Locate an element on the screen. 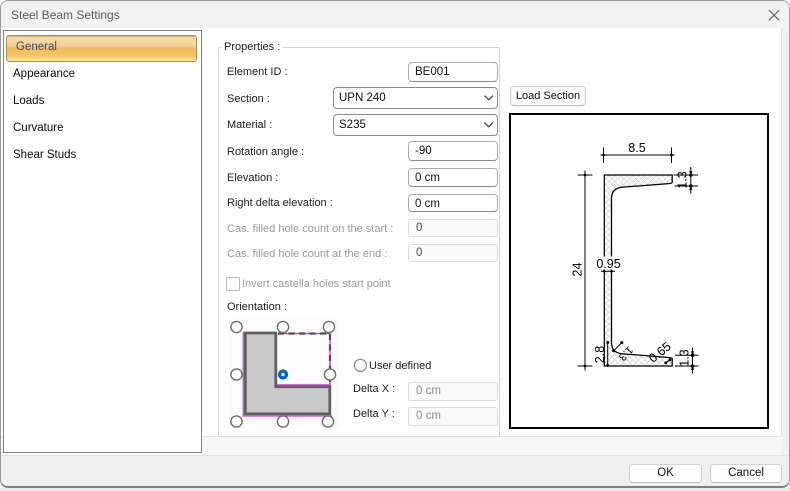 Image resolution: width=790 pixels, height=491 pixels. svg-text: 2.8 is located at coordinates (600, 354).